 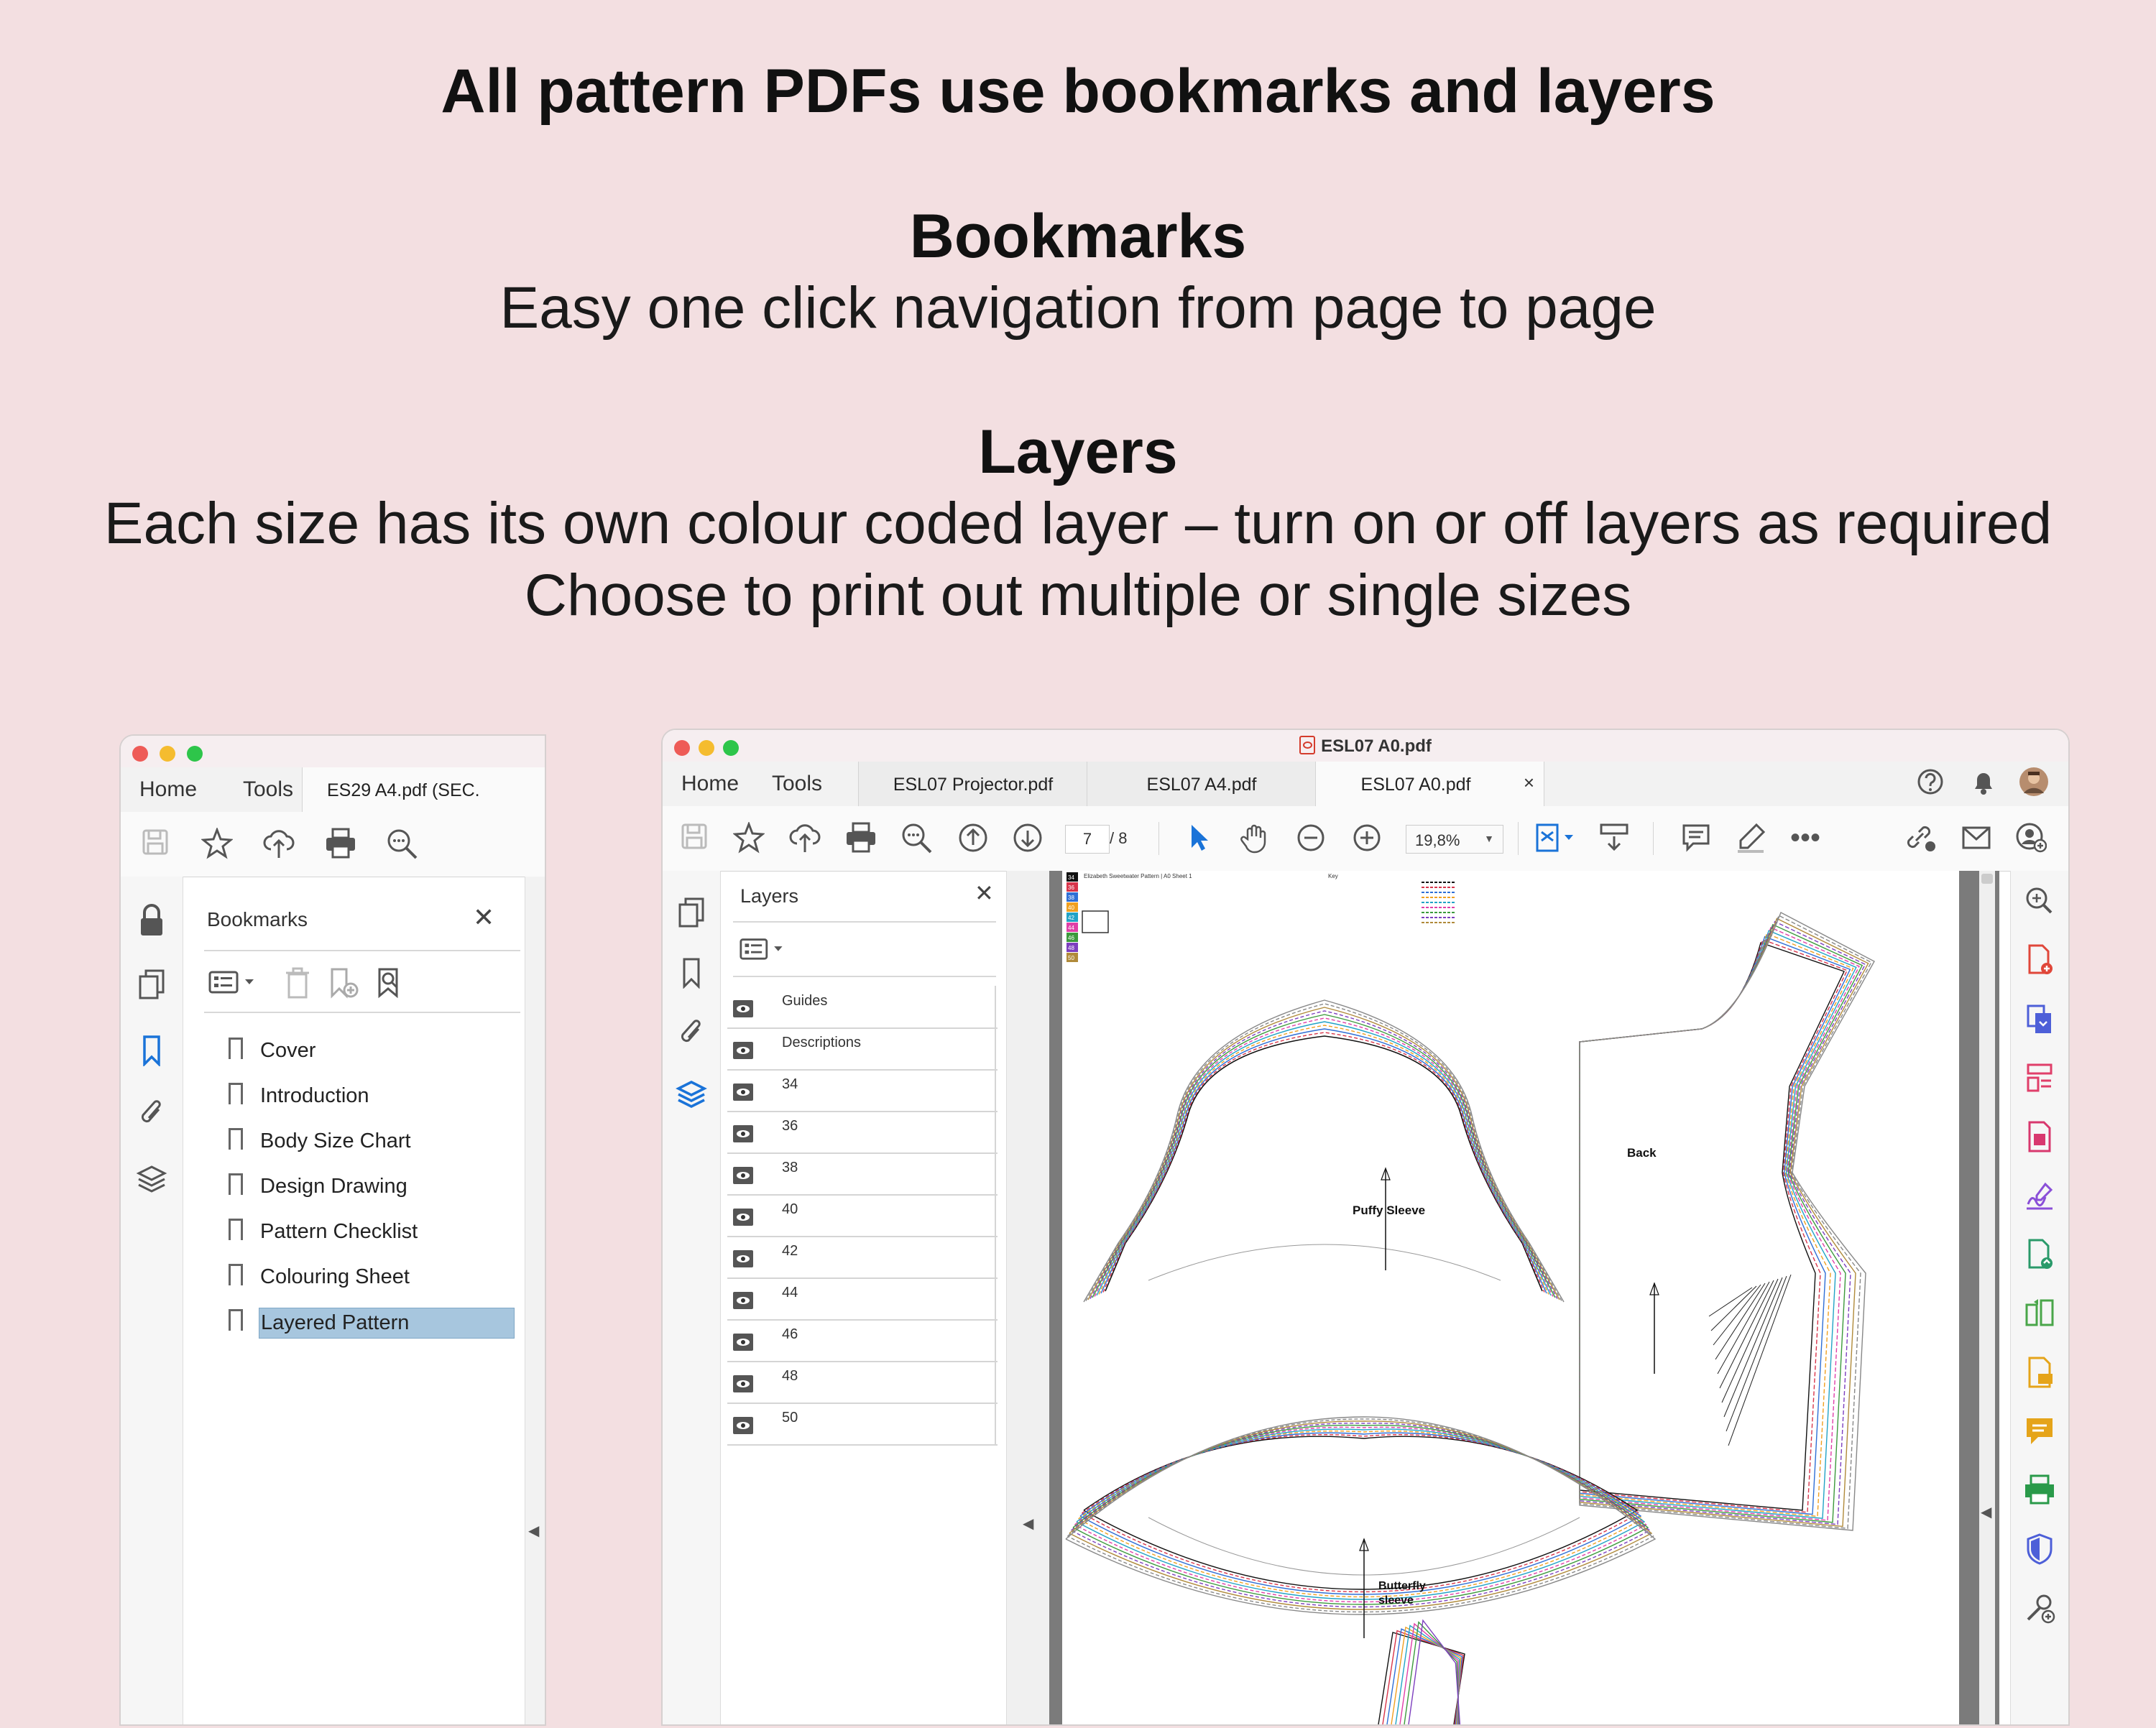 I want to click on protect-shield-icon, so click(x=2039, y=1549).